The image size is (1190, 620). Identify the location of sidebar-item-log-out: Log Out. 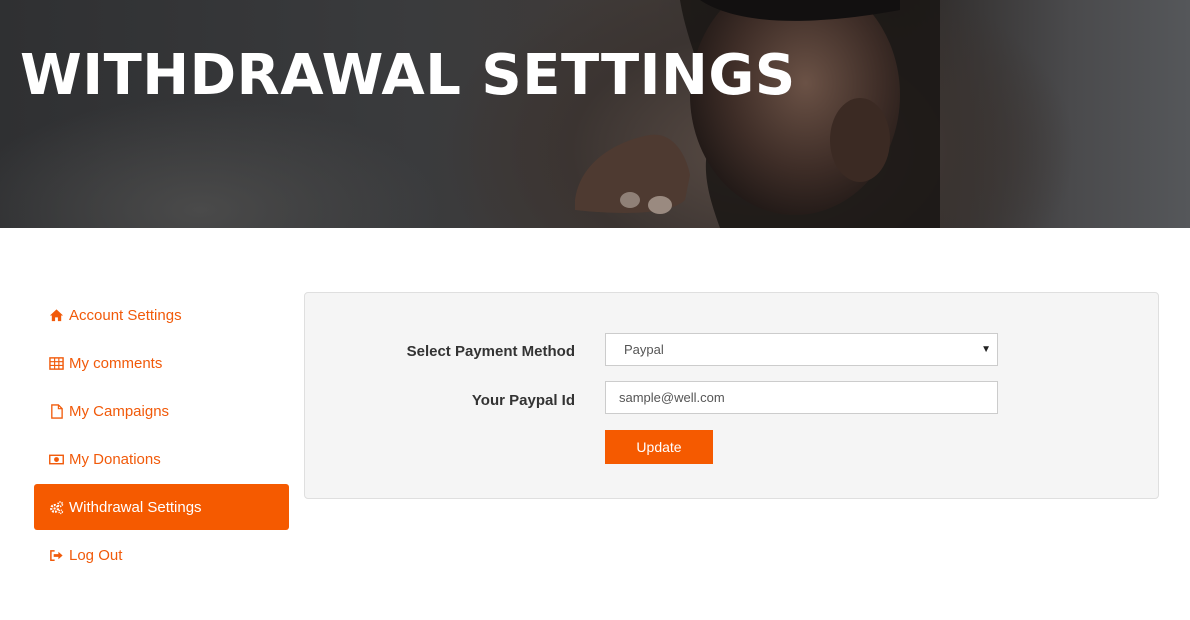
(161, 555).